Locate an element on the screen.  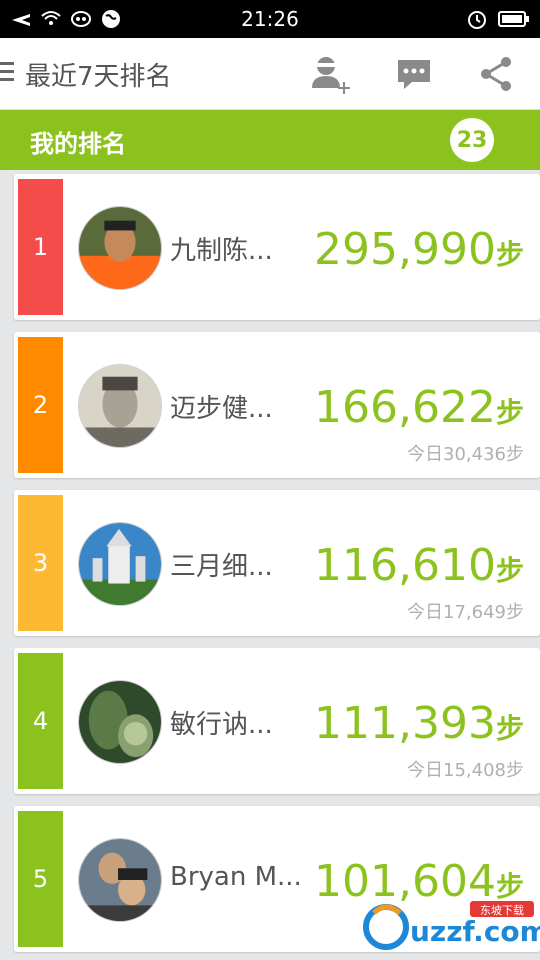
rank-number: 1 is located at coordinates (40, 247).